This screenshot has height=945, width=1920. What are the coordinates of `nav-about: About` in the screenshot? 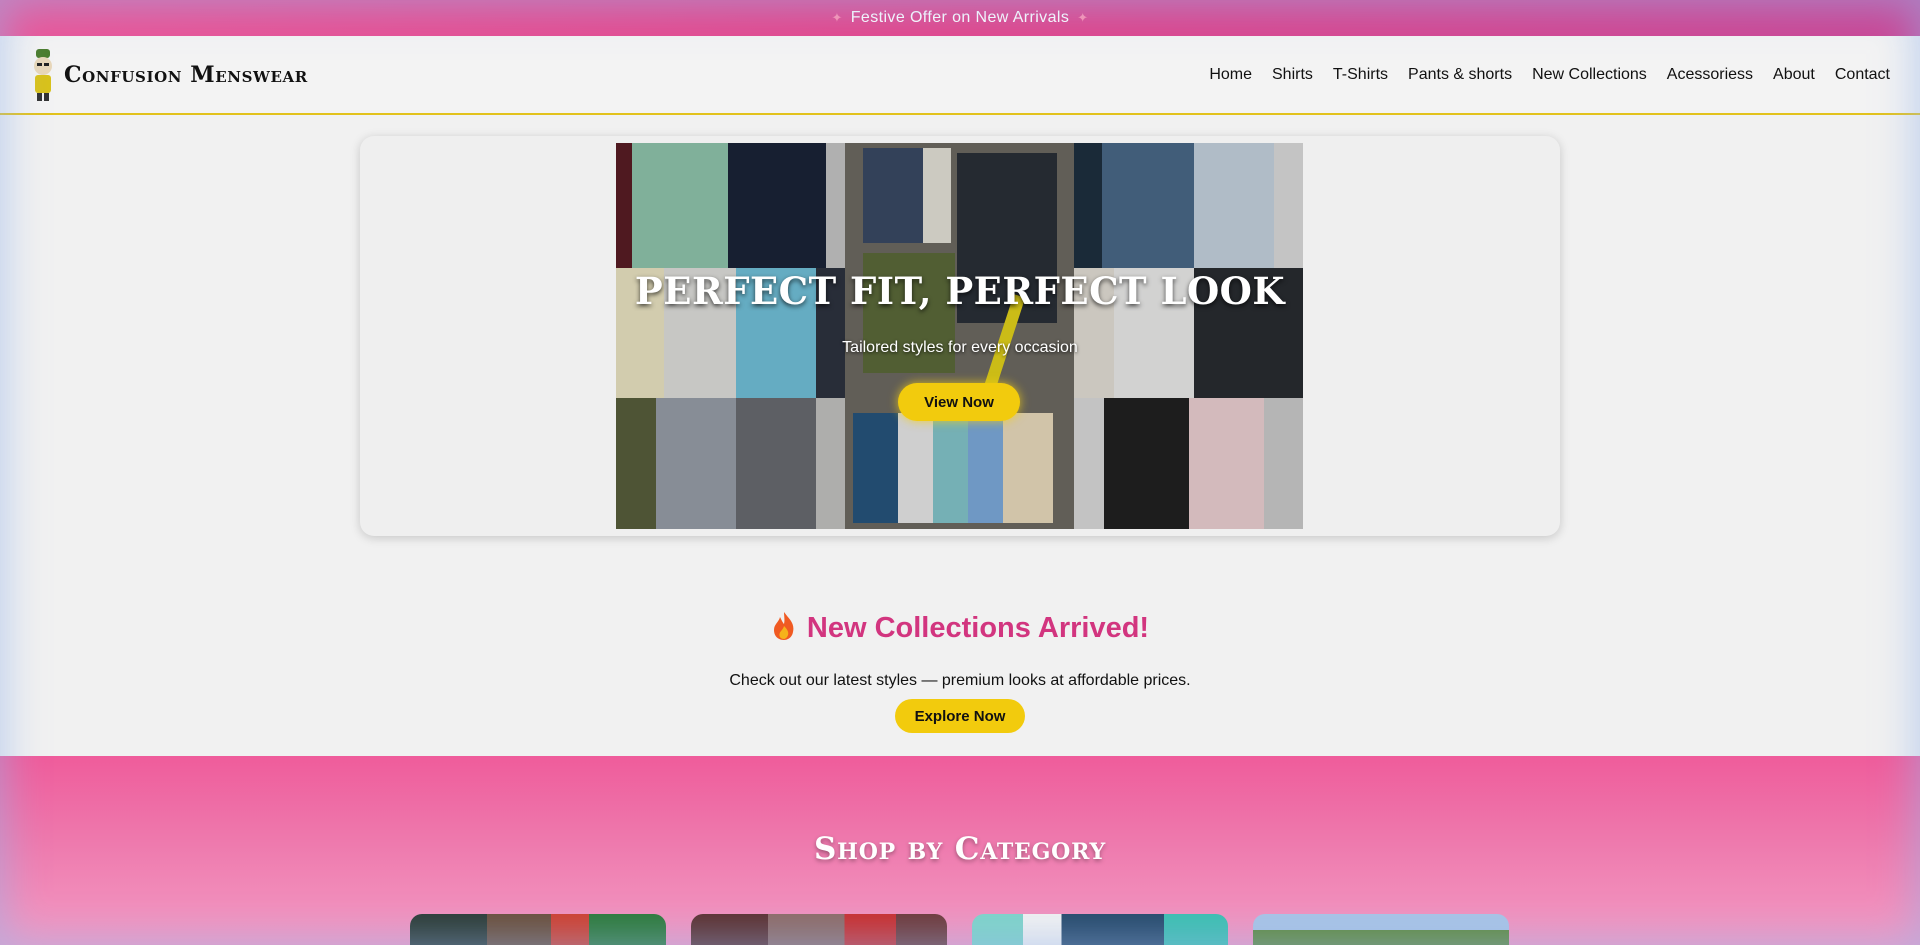 It's located at (1794, 75).